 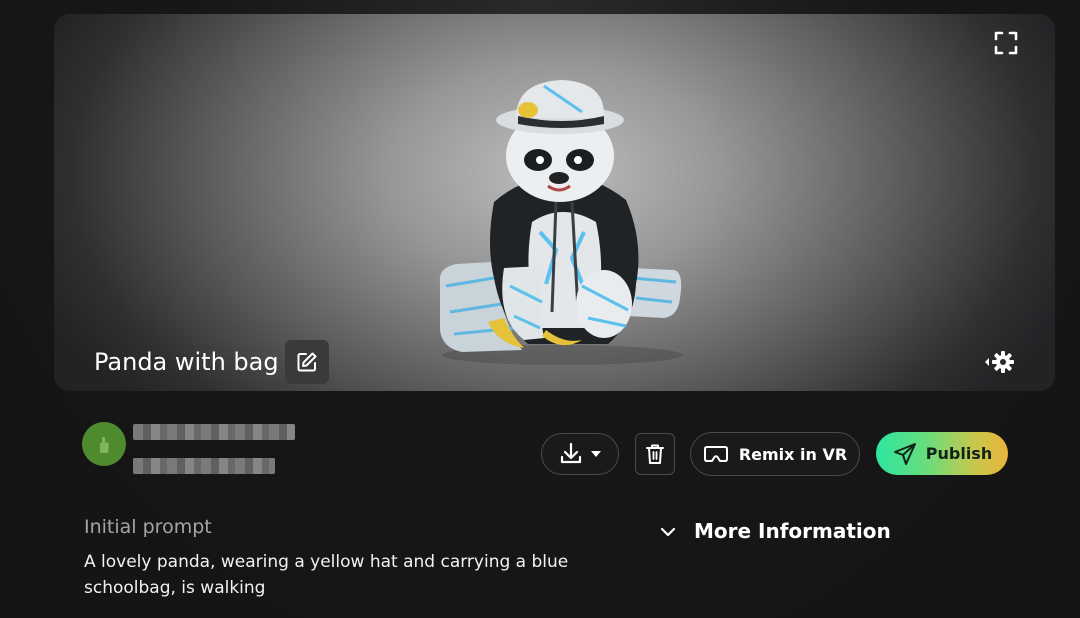 What do you see at coordinates (571, 453) in the screenshot?
I see `download-icon` at bounding box center [571, 453].